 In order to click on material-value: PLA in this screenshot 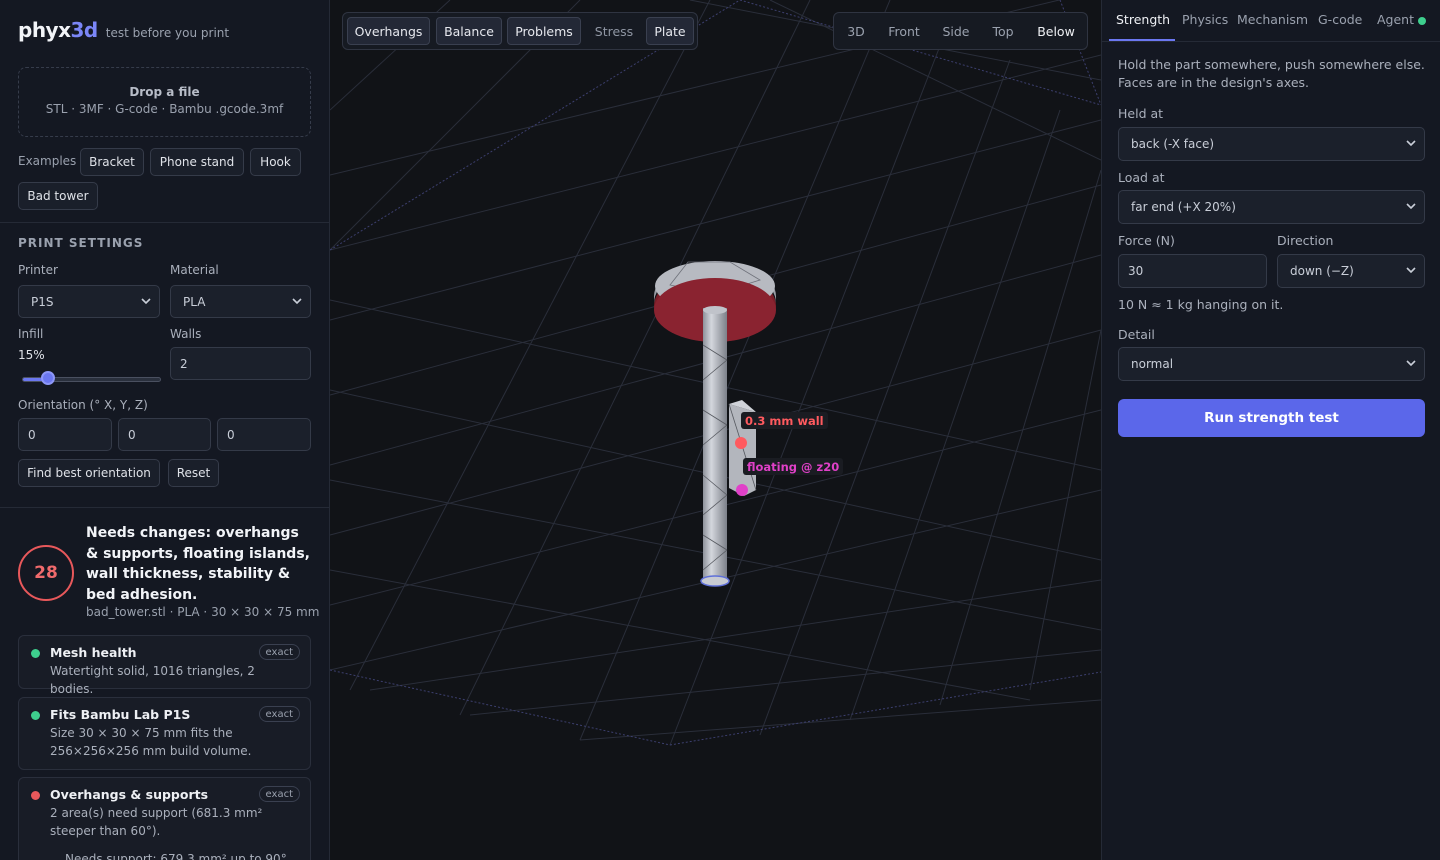, I will do `click(194, 301)`.